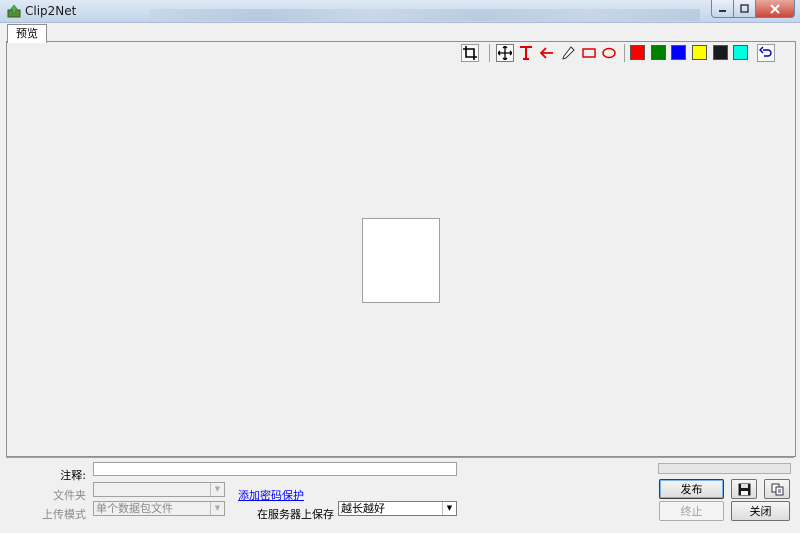 This screenshot has width=800, height=533. What do you see at coordinates (397, 508) in the screenshot?
I see `save-duration-select: 越长越好 ▼` at bounding box center [397, 508].